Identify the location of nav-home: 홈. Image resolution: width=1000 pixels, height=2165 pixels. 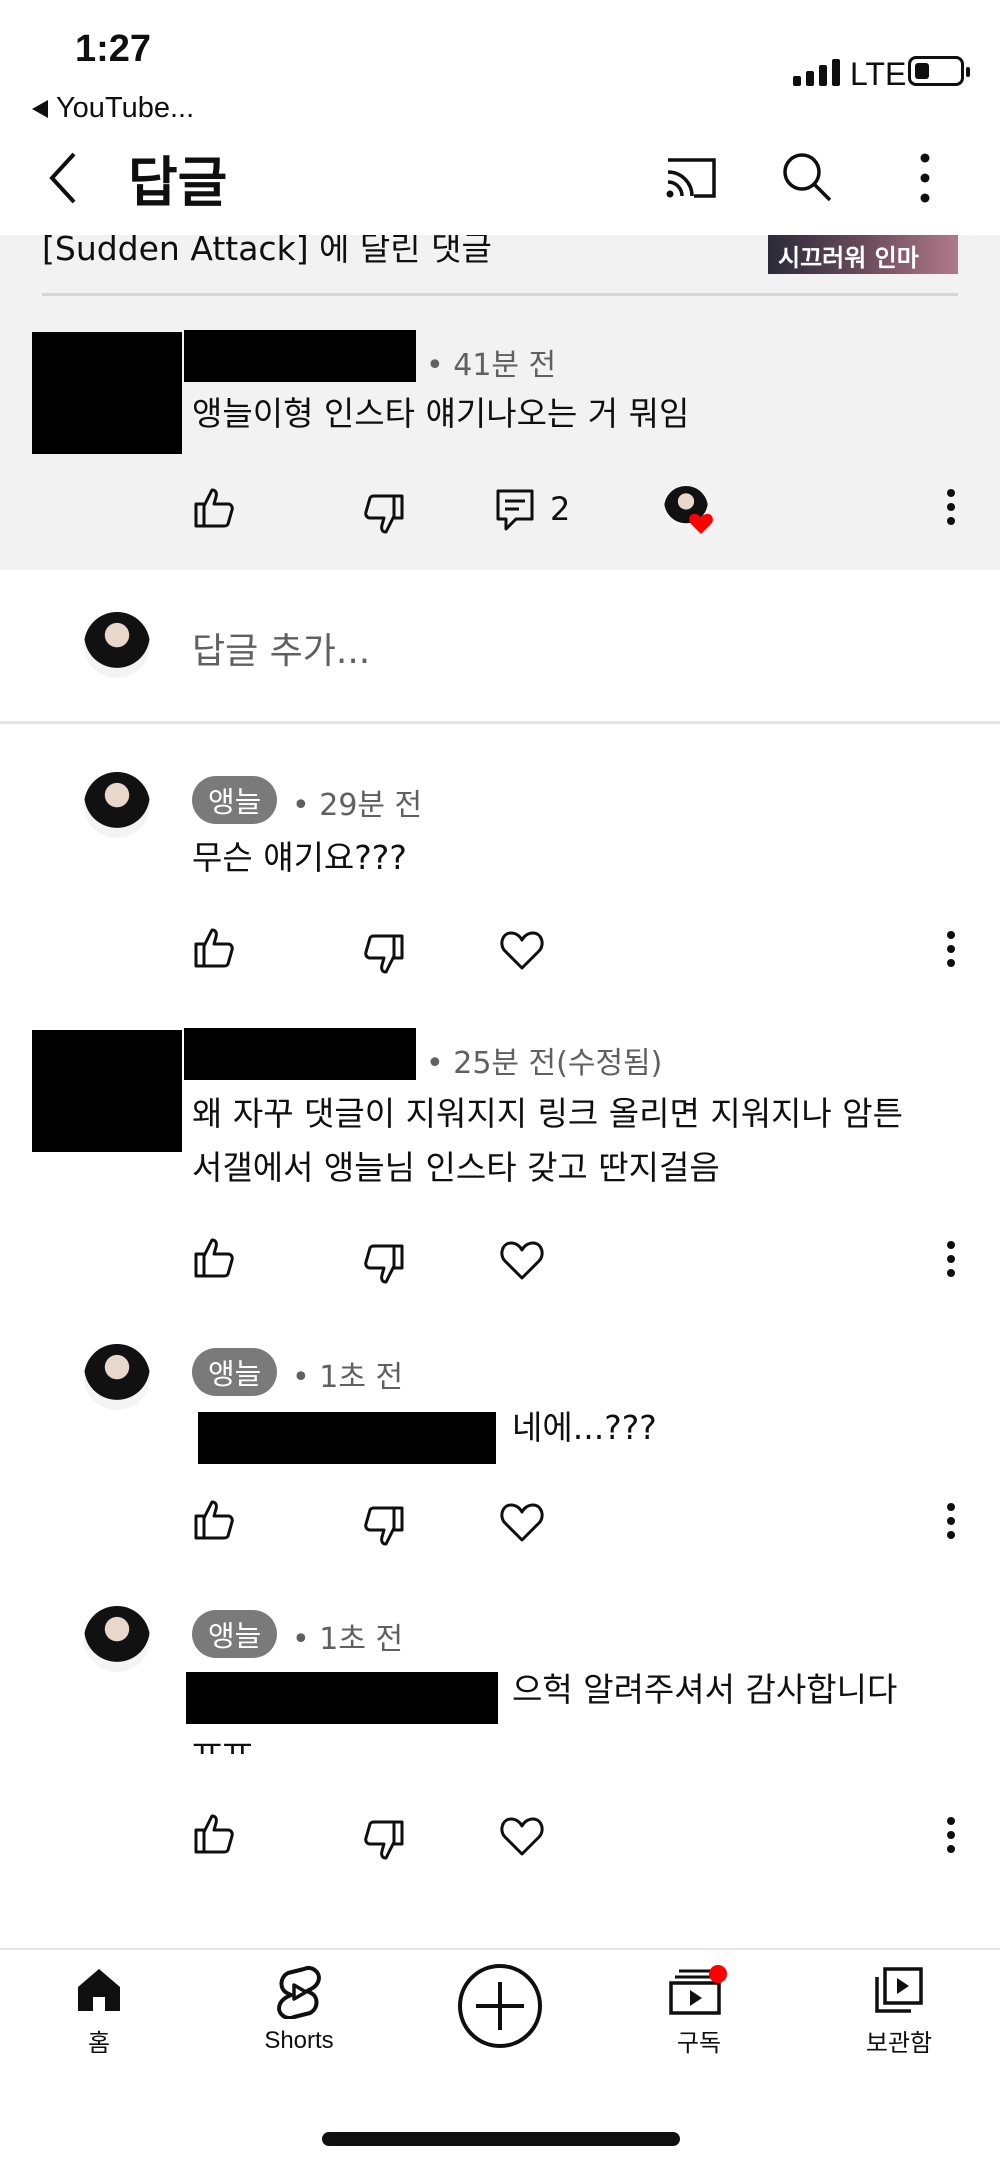
(99, 2011).